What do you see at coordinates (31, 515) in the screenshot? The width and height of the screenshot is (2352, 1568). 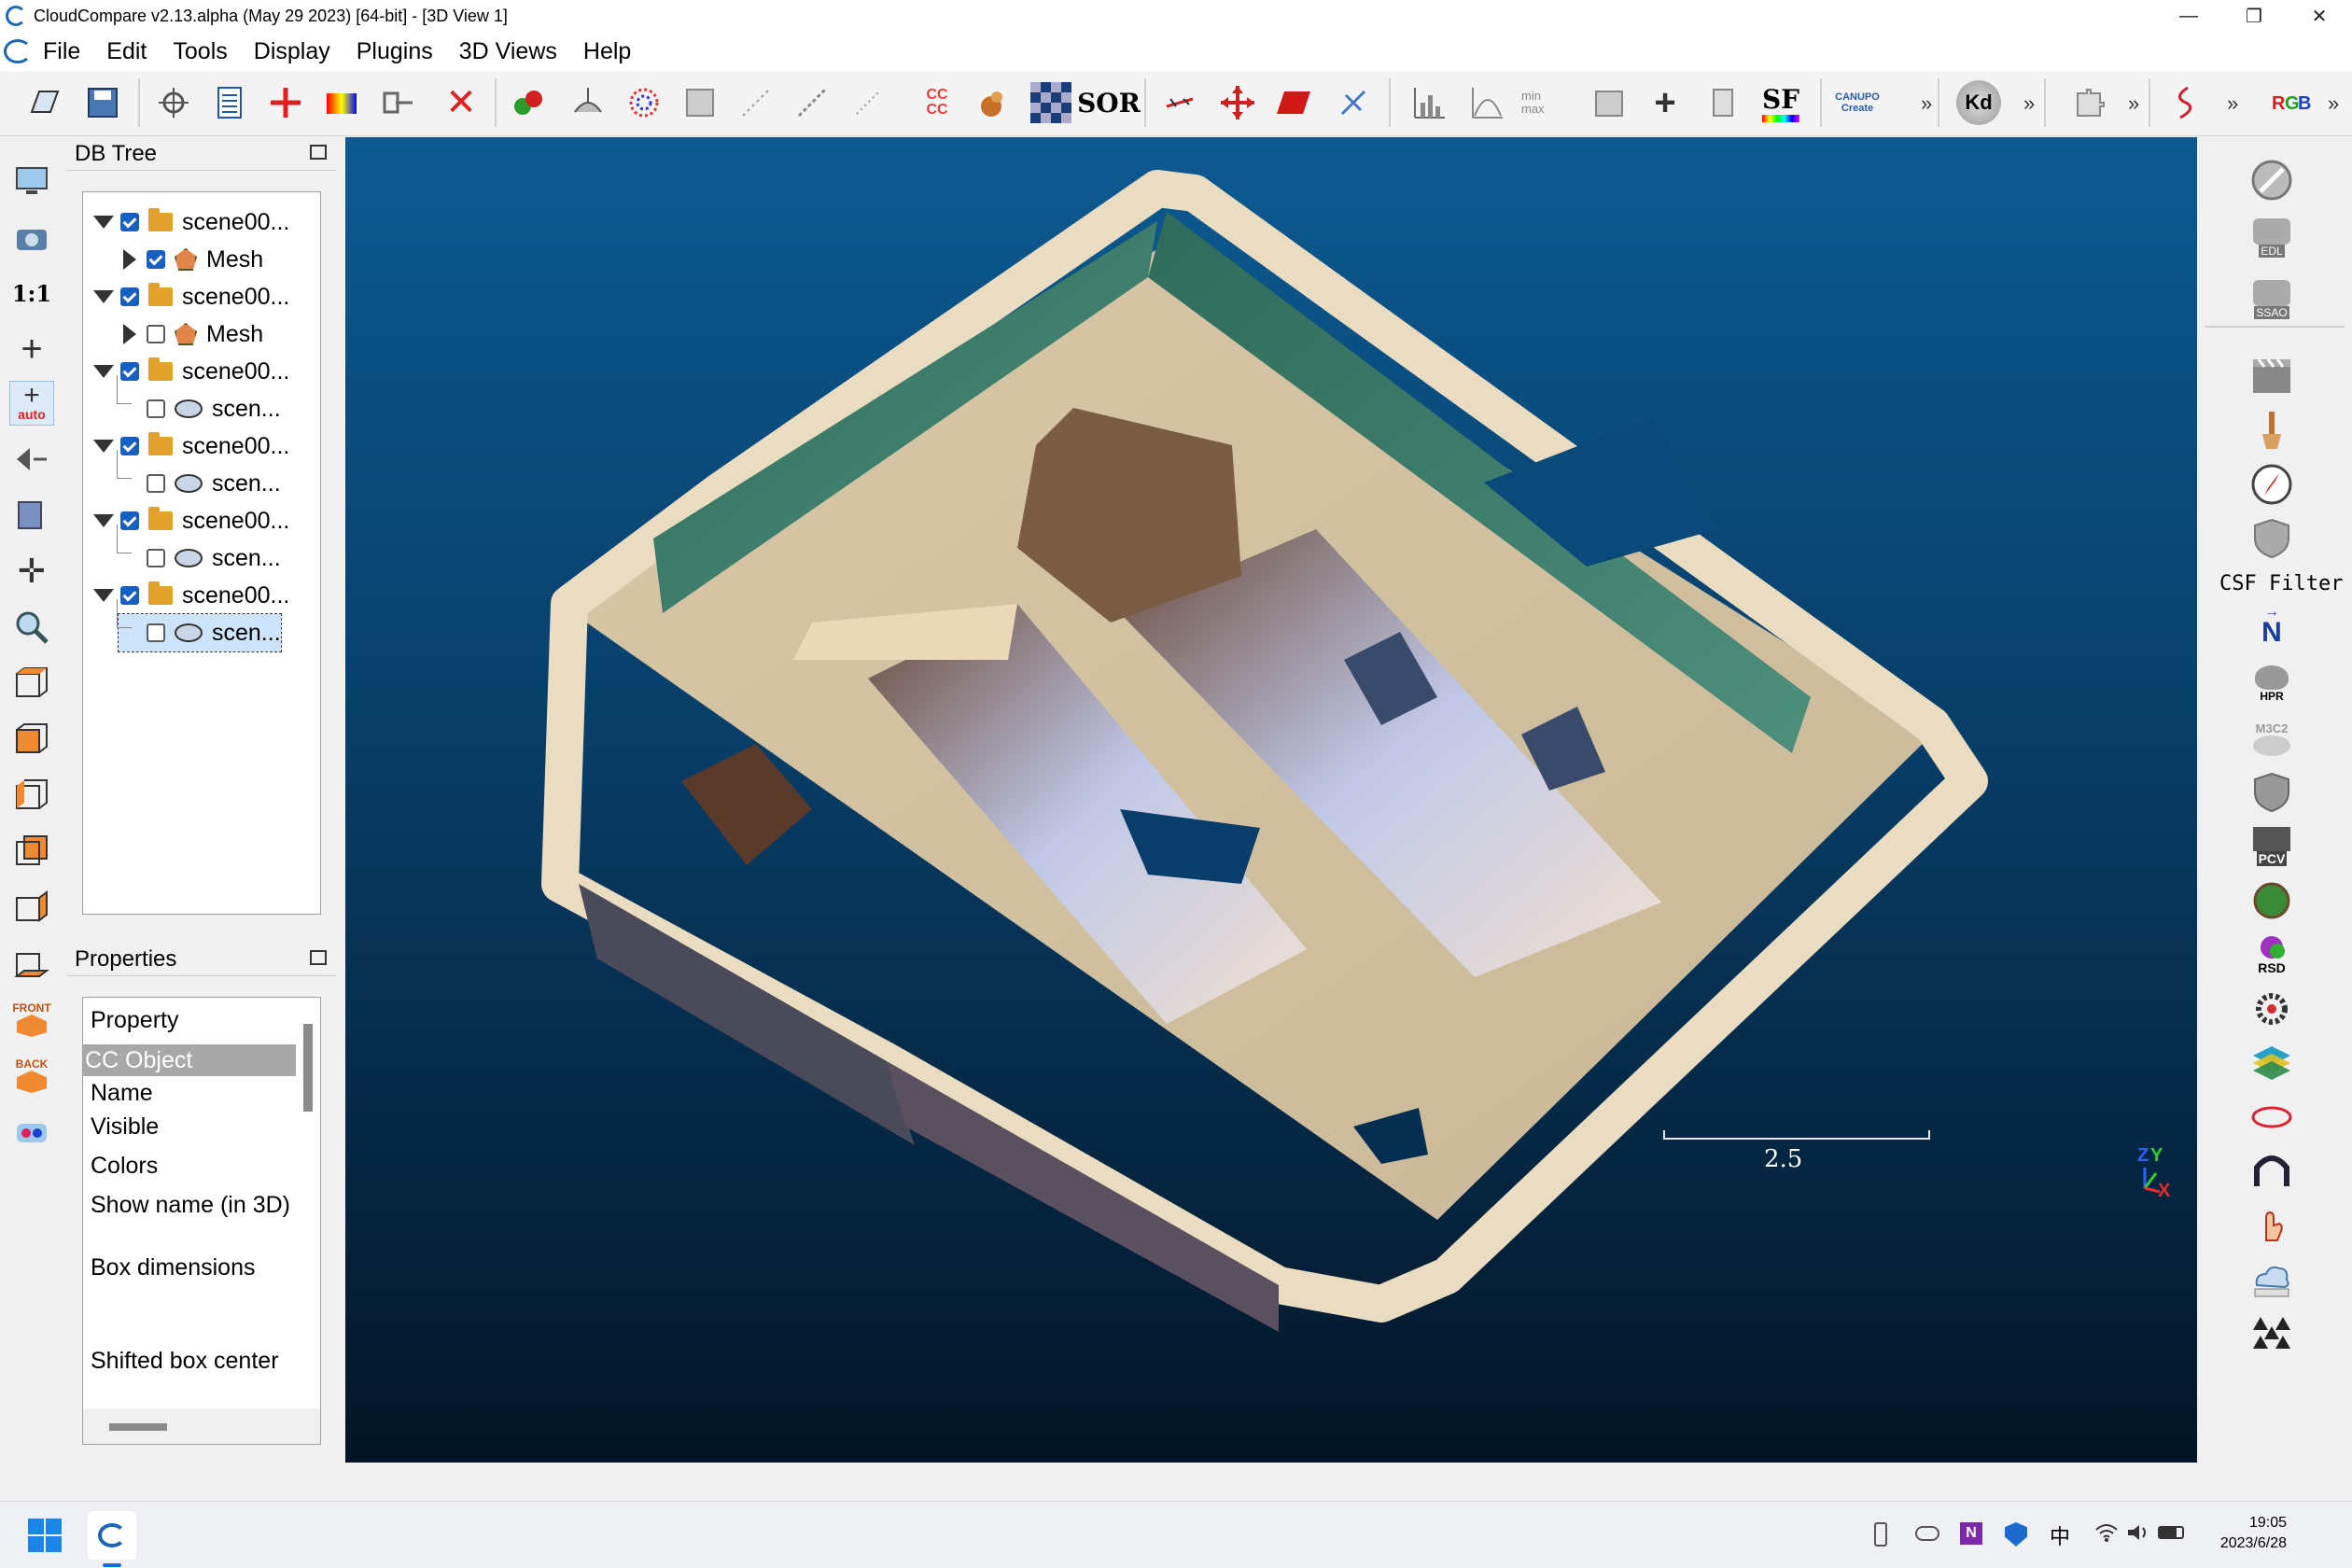 I see `light-icon` at bounding box center [31, 515].